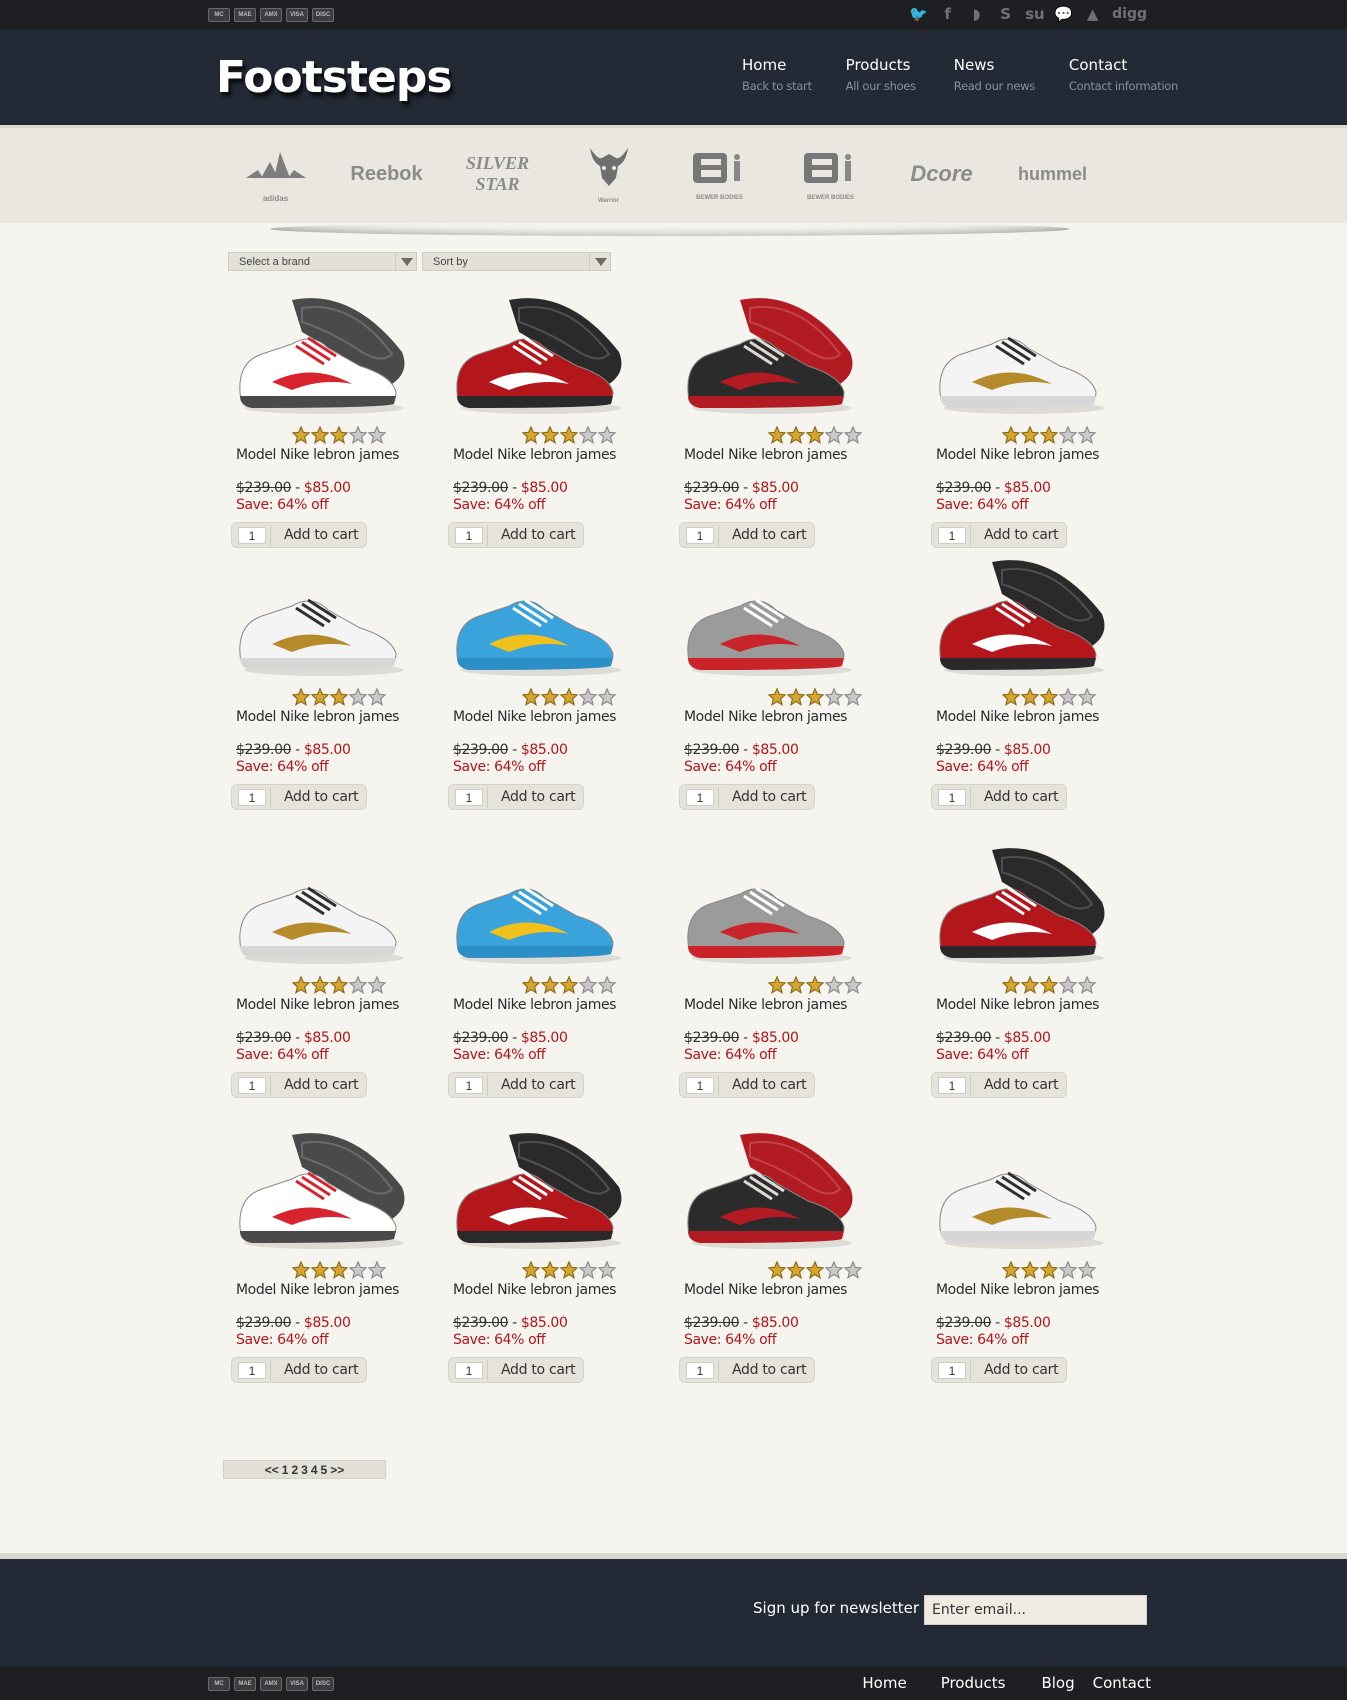 The width and height of the screenshot is (1347, 1700). What do you see at coordinates (770, 1190) in the screenshot?
I see `product-image-lebron-black-red` at bounding box center [770, 1190].